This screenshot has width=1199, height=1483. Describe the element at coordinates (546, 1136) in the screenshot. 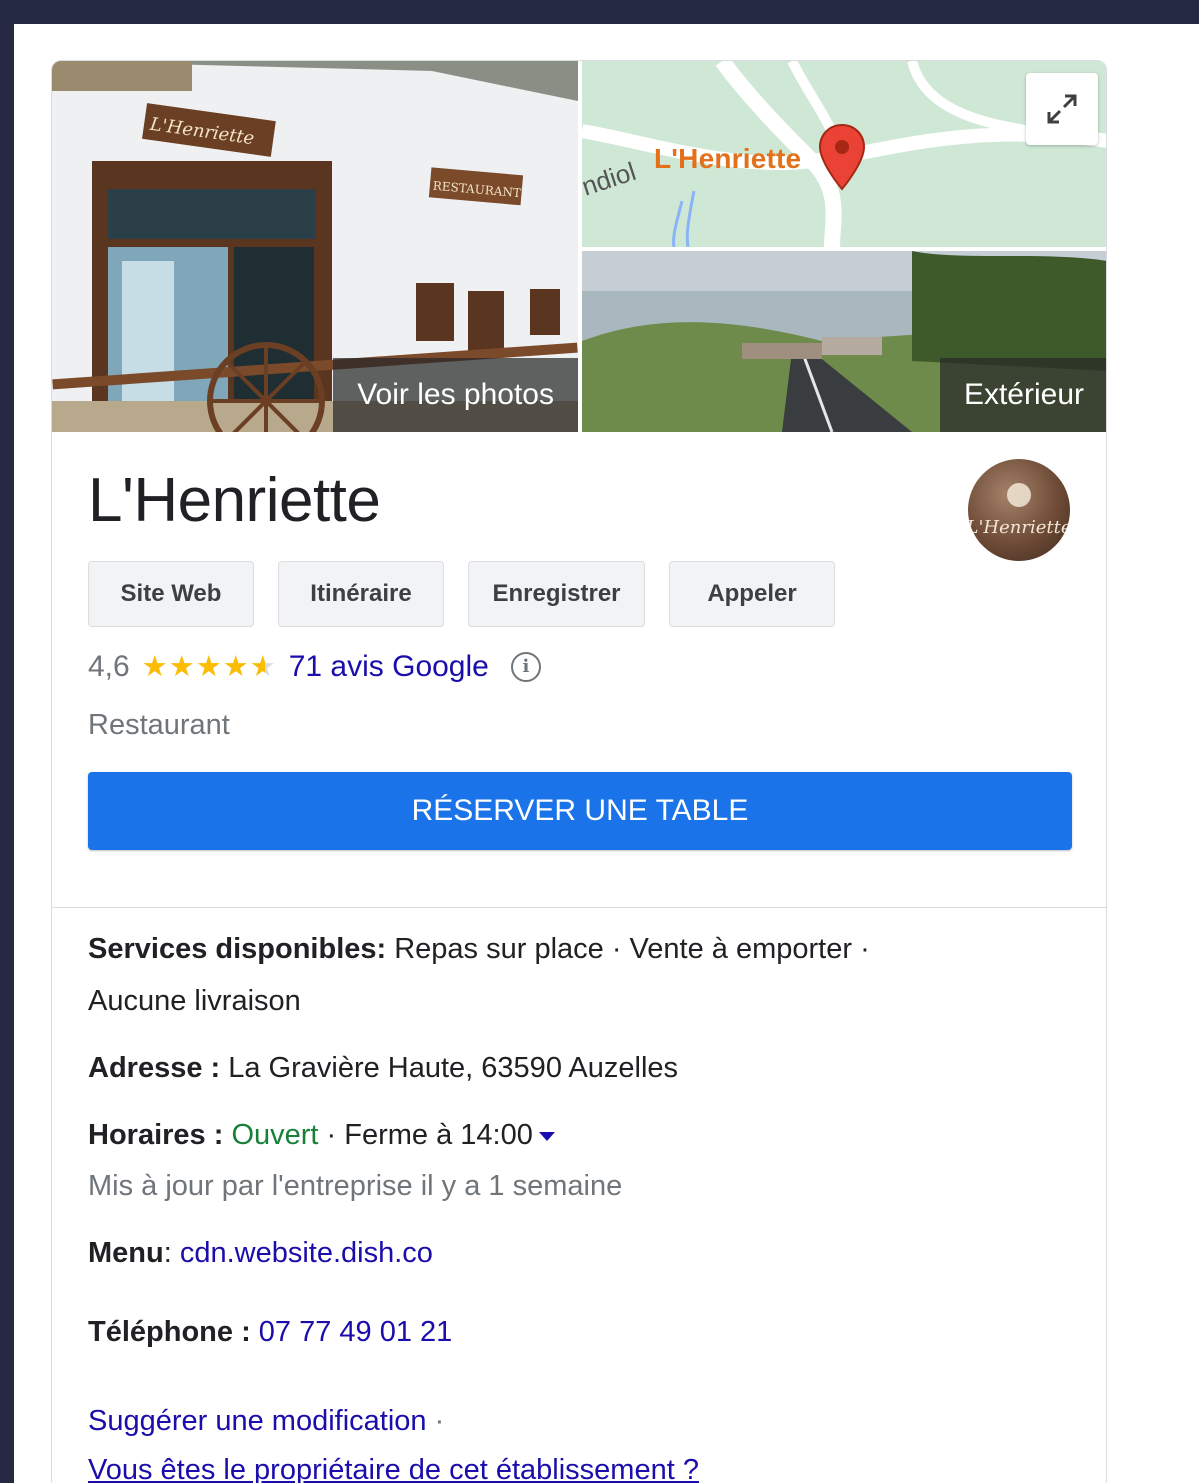

I see `chevron-down-icon` at that location.